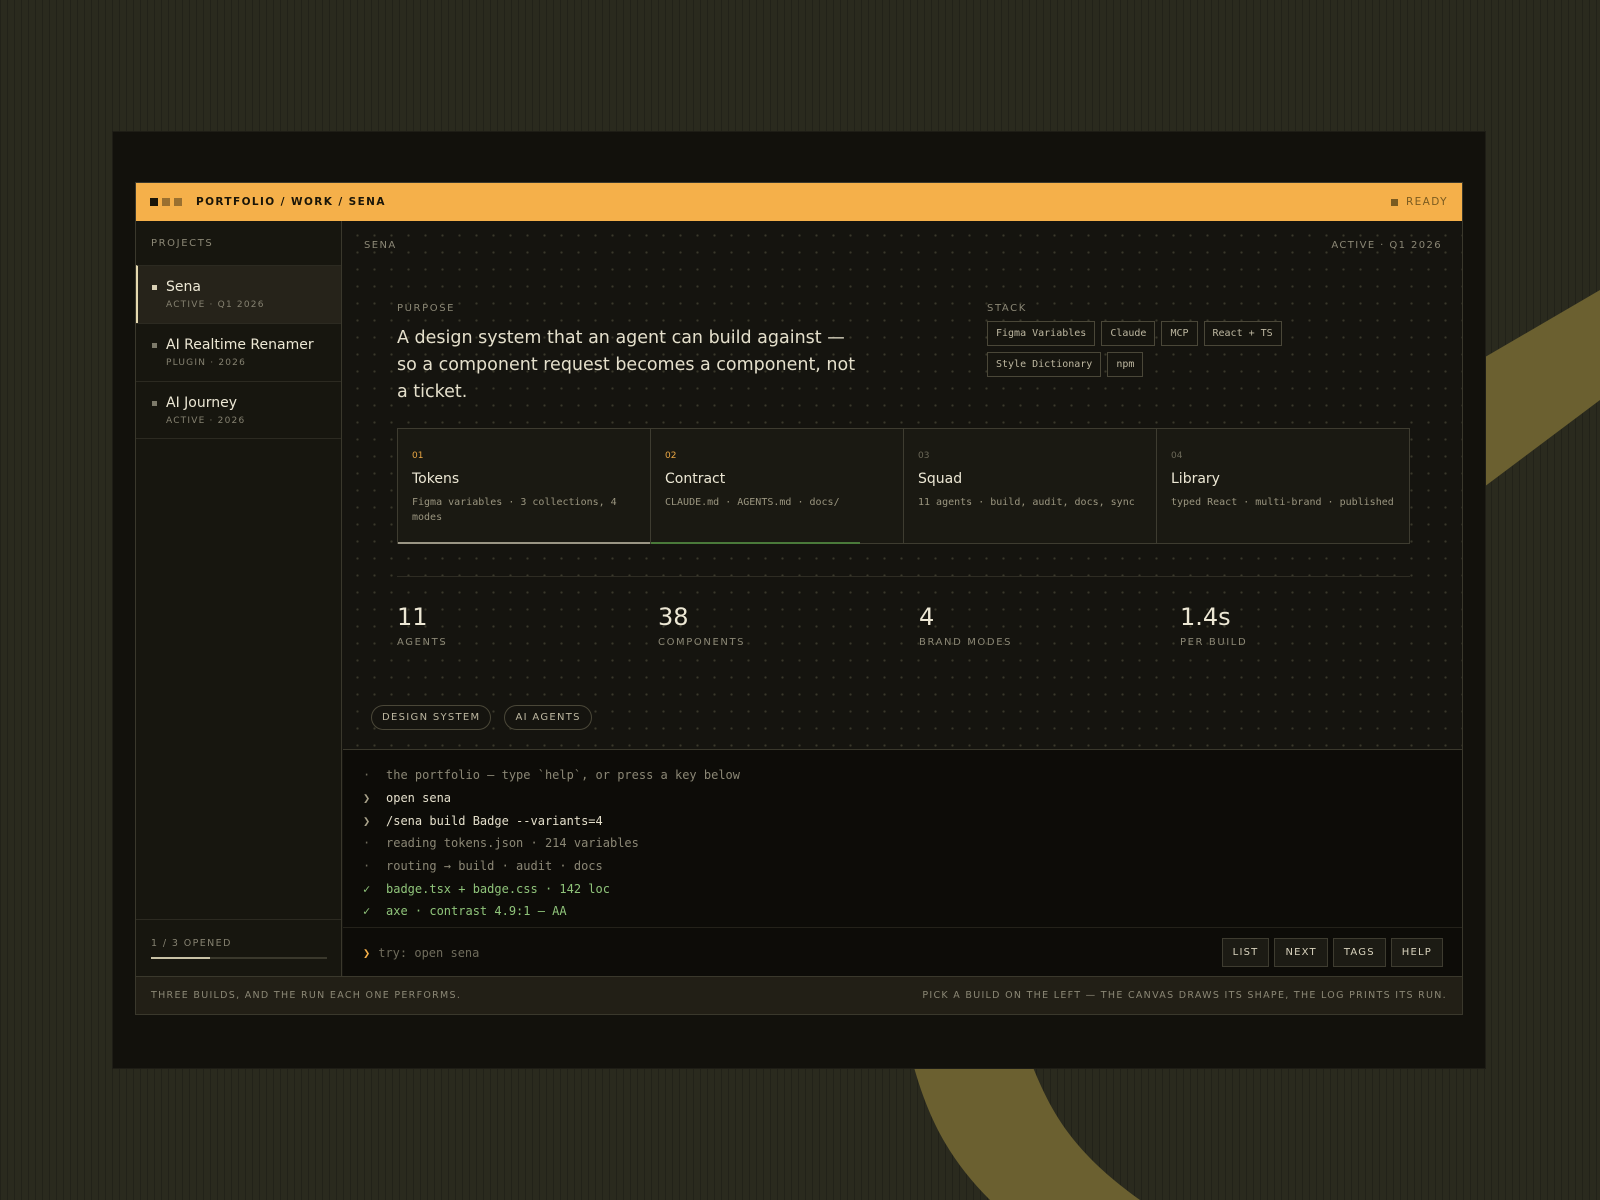  I want to click on stat-components: 38 COMPONENTS, so click(788, 625).